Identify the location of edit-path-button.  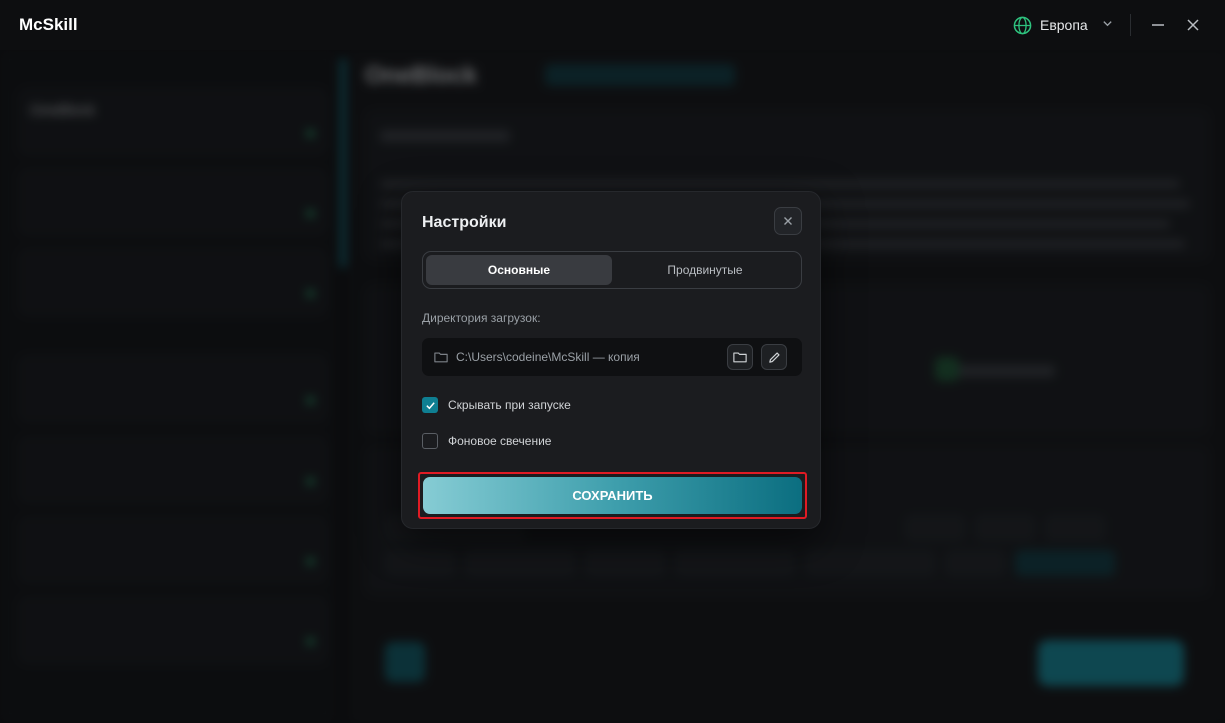
(774, 357).